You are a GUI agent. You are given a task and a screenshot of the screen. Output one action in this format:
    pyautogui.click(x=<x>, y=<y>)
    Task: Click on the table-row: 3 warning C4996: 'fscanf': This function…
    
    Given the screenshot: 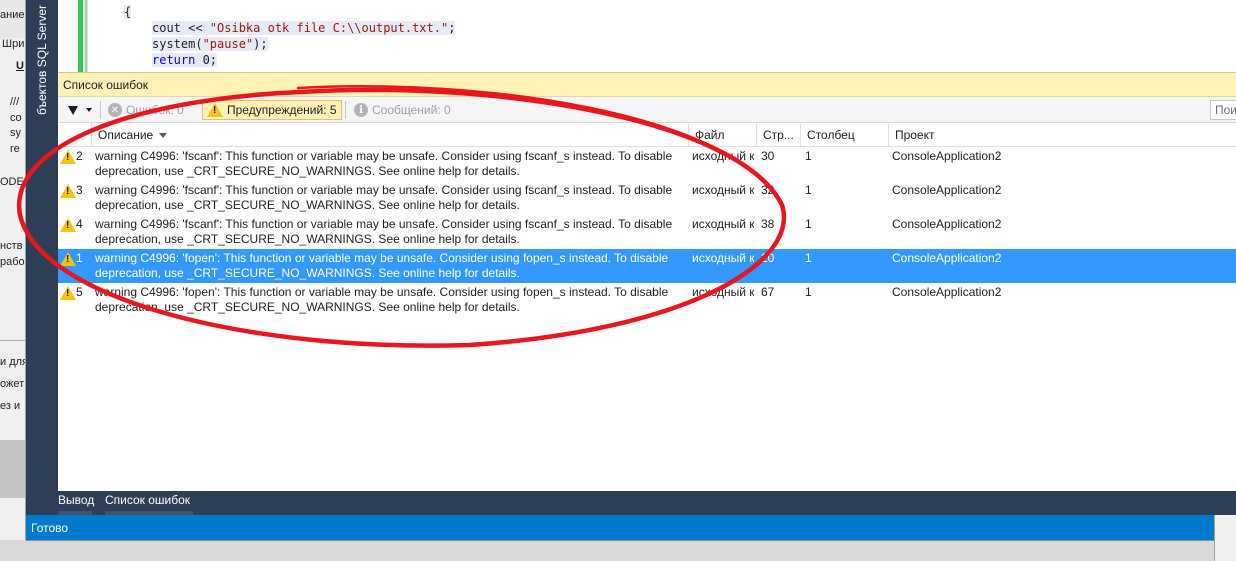 What is the action you would take?
    pyautogui.click(x=647, y=198)
    